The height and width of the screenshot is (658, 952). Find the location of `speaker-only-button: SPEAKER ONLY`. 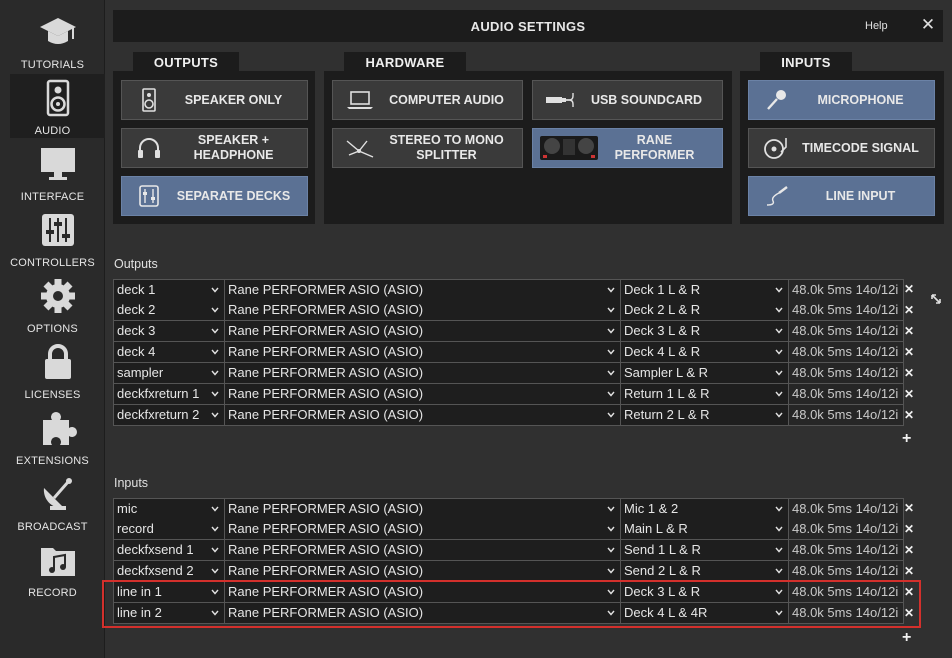

speaker-only-button: SPEAKER ONLY is located at coordinates (214, 100).